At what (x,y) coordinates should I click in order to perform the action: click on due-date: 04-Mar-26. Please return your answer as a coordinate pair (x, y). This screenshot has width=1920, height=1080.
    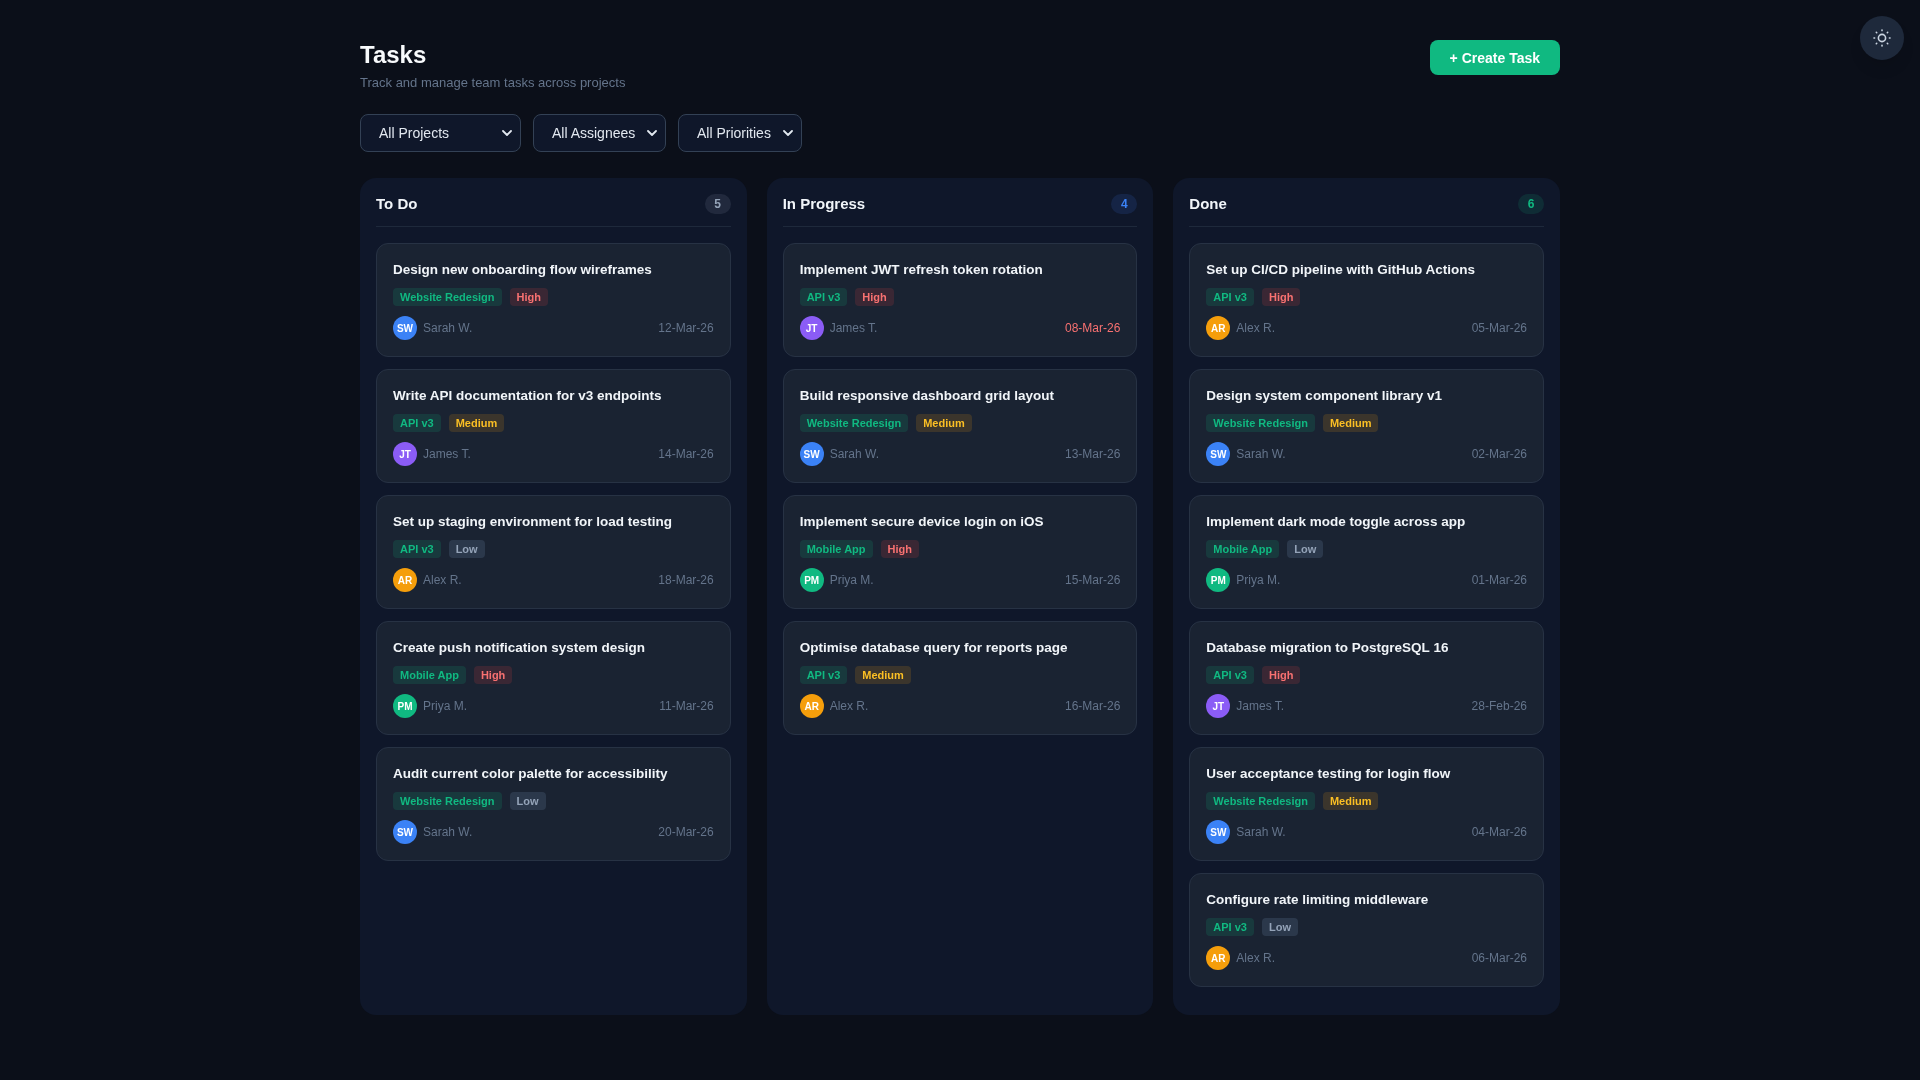
    Looking at the image, I should click on (1499, 832).